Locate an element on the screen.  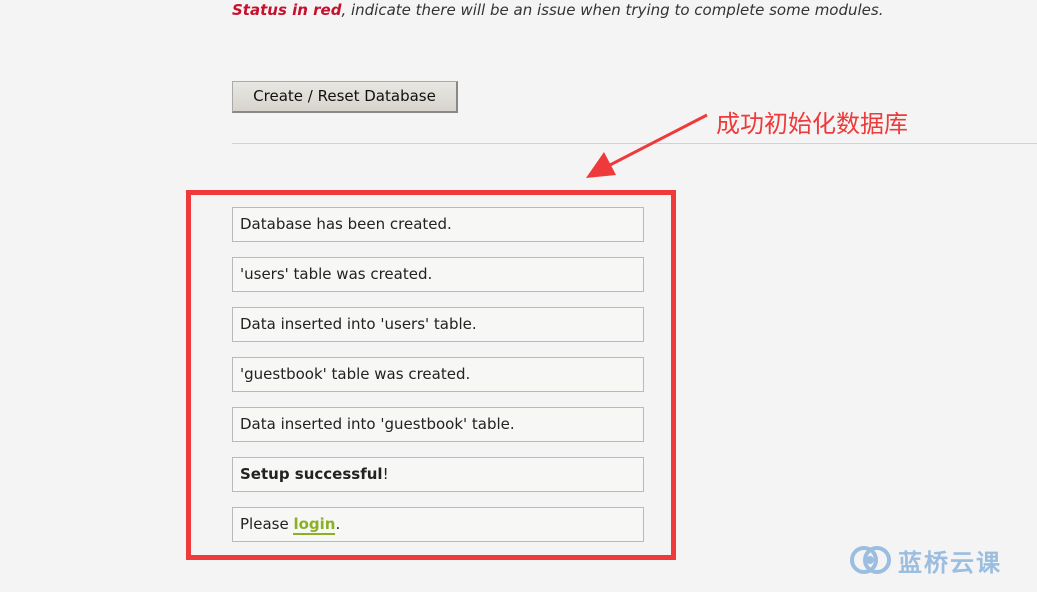
message-please-login: Please login. is located at coordinates (438, 524).